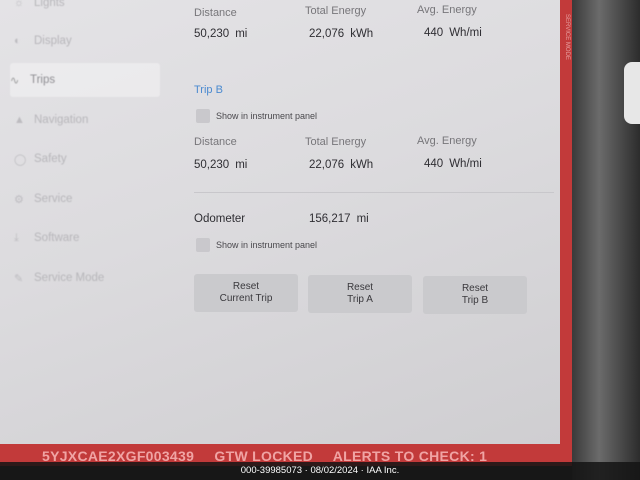 The height and width of the screenshot is (480, 640). What do you see at coordinates (320, 471) in the screenshot?
I see `photo-caption: 000-39985073 · 08/02/2024 · IAA Inc.` at bounding box center [320, 471].